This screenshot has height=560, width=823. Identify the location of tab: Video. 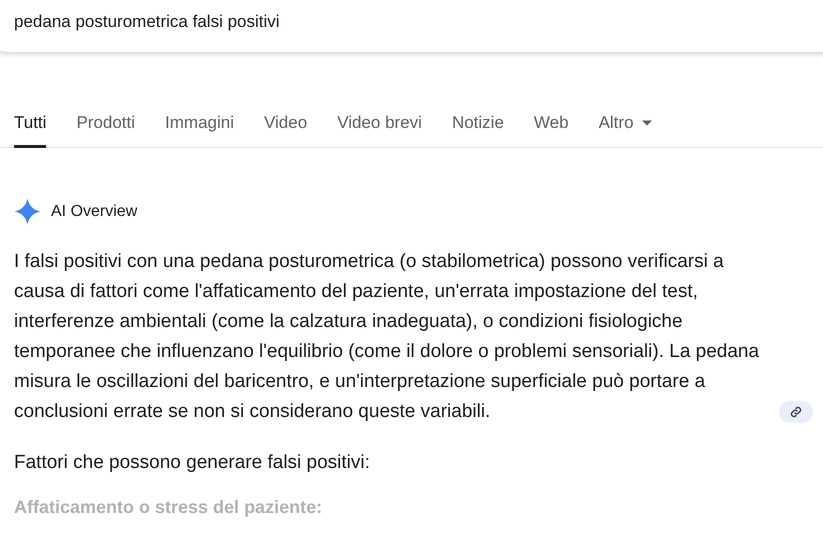
(286, 124).